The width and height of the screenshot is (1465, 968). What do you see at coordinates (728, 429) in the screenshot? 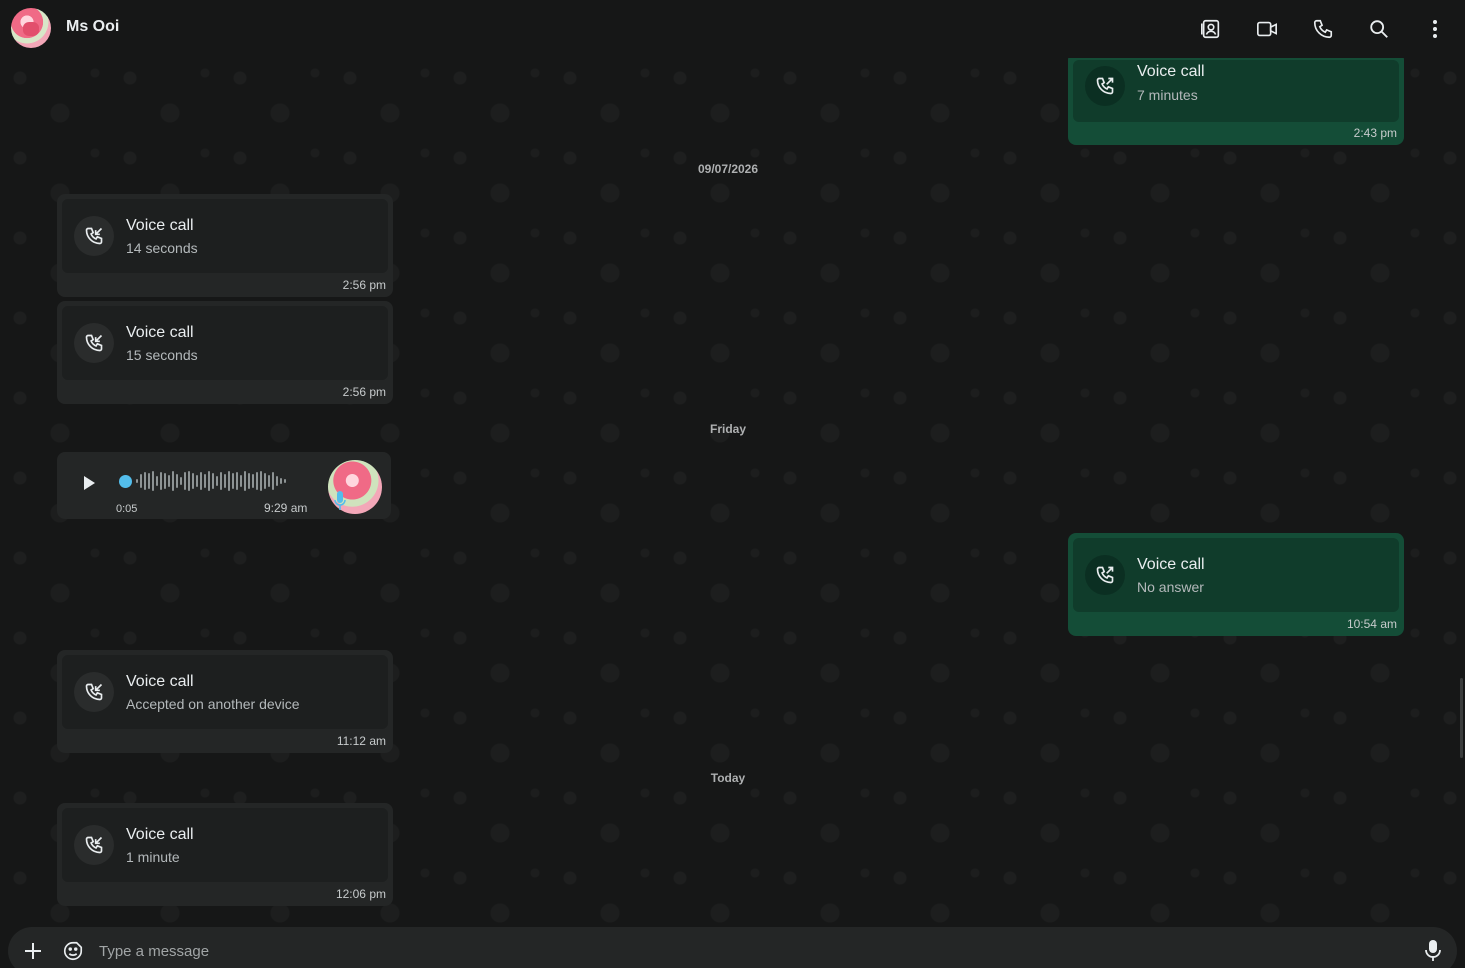
I see `date-separator: Friday` at bounding box center [728, 429].